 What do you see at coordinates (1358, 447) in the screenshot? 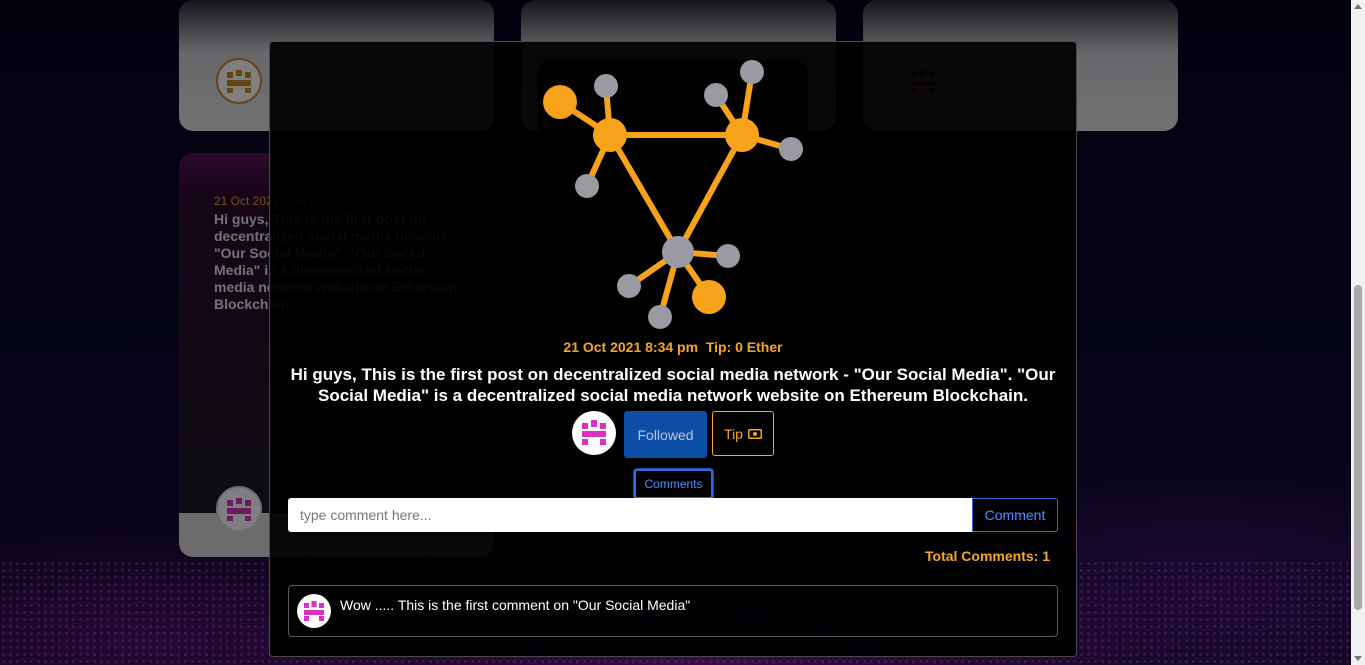
I see `scrollbar-thumb` at bounding box center [1358, 447].